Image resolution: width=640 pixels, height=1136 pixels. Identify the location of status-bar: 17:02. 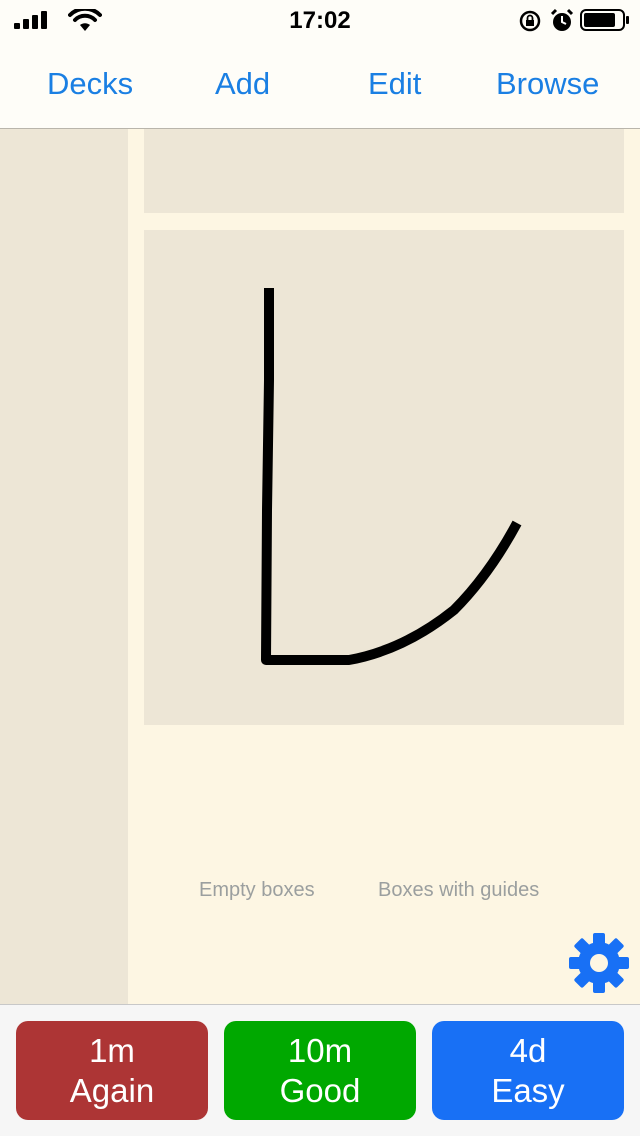
(320, 20).